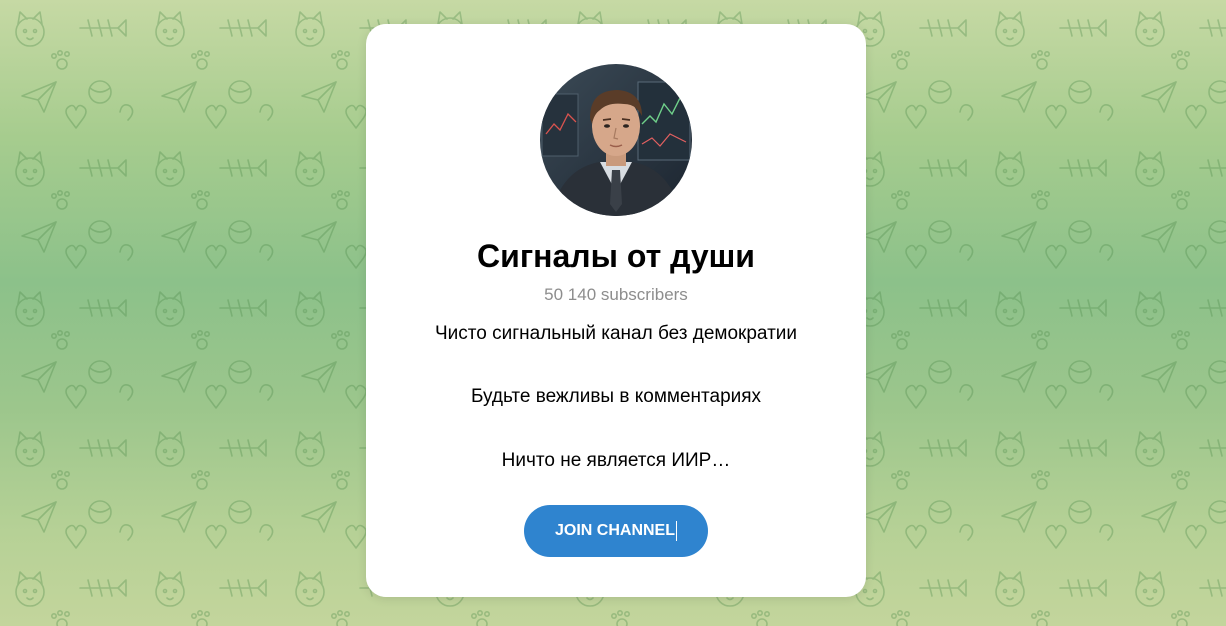 This screenshot has width=1226, height=626. What do you see at coordinates (616, 256) in the screenshot?
I see `channel-title: Сигналы от души` at bounding box center [616, 256].